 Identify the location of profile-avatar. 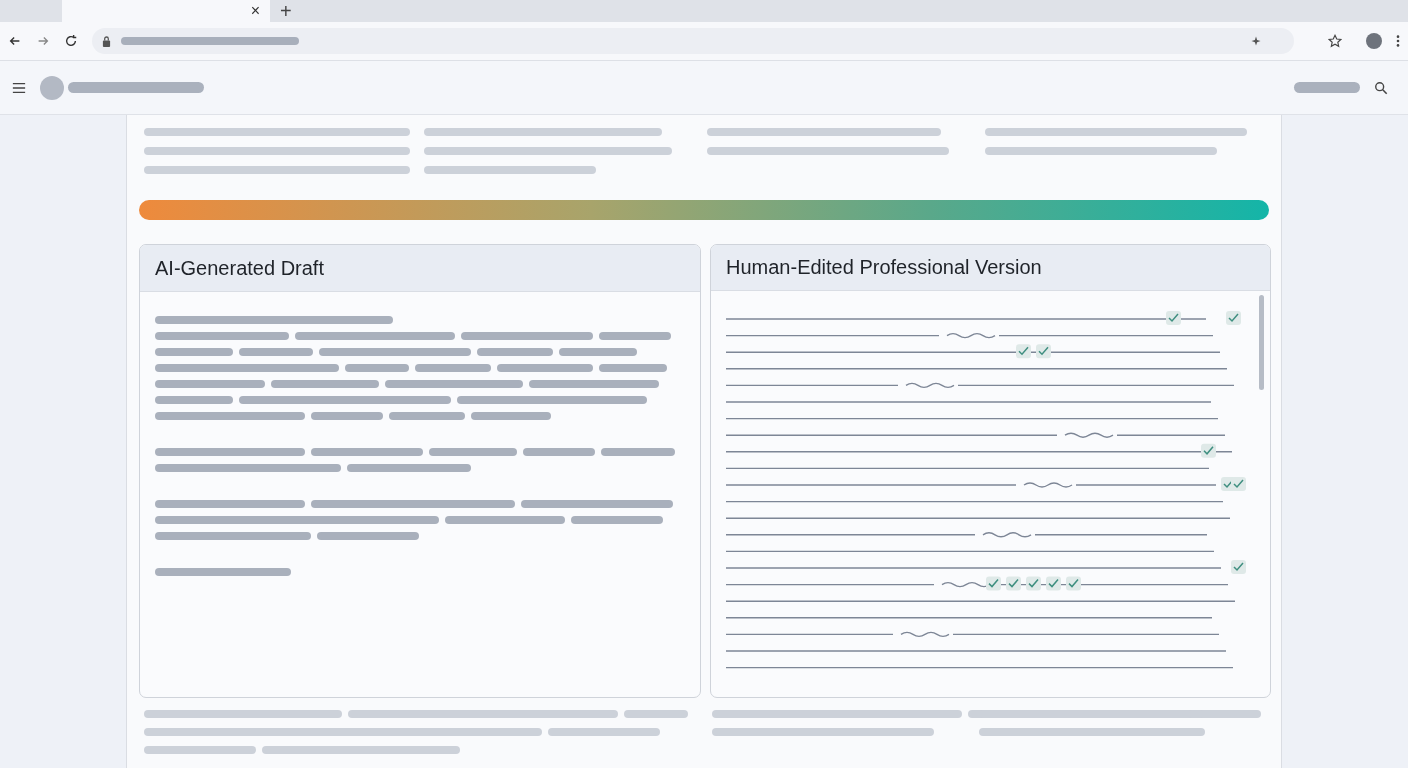
(1374, 41).